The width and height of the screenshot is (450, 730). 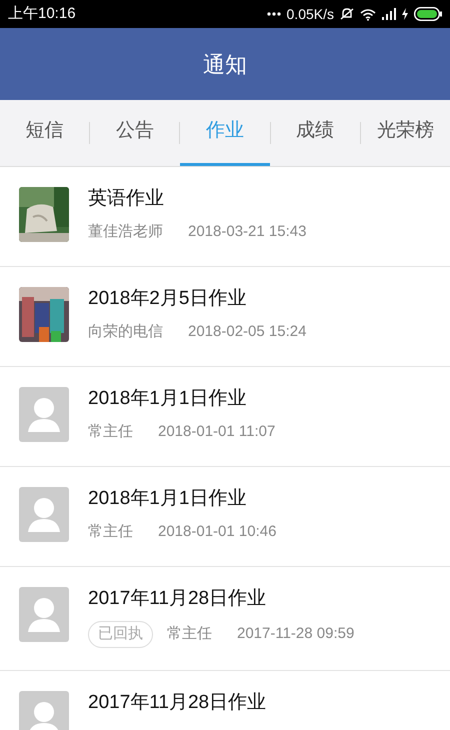 I want to click on notice-time: 2018-01-01 10:46, so click(x=217, y=532).